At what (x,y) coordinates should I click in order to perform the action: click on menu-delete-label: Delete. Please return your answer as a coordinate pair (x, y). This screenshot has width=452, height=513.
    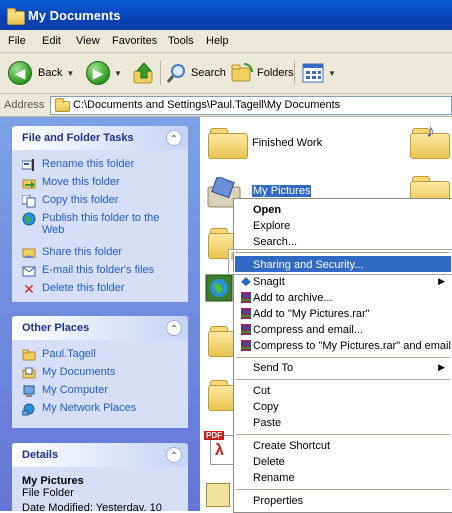
    Looking at the image, I should click on (269, 462).